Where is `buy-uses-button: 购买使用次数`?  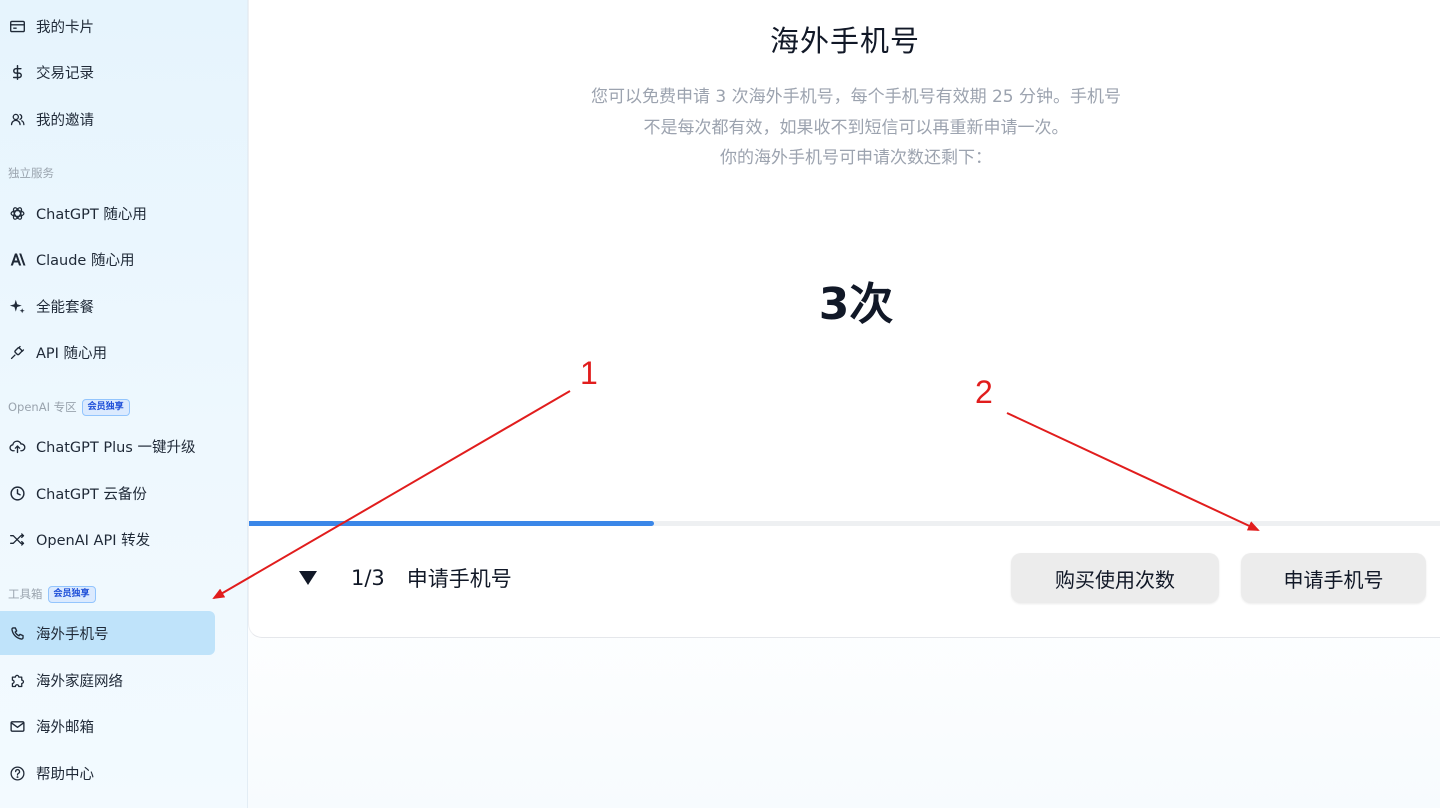 buy-uses-button: 购买使用次数 is located at coordinates (1115, 578).